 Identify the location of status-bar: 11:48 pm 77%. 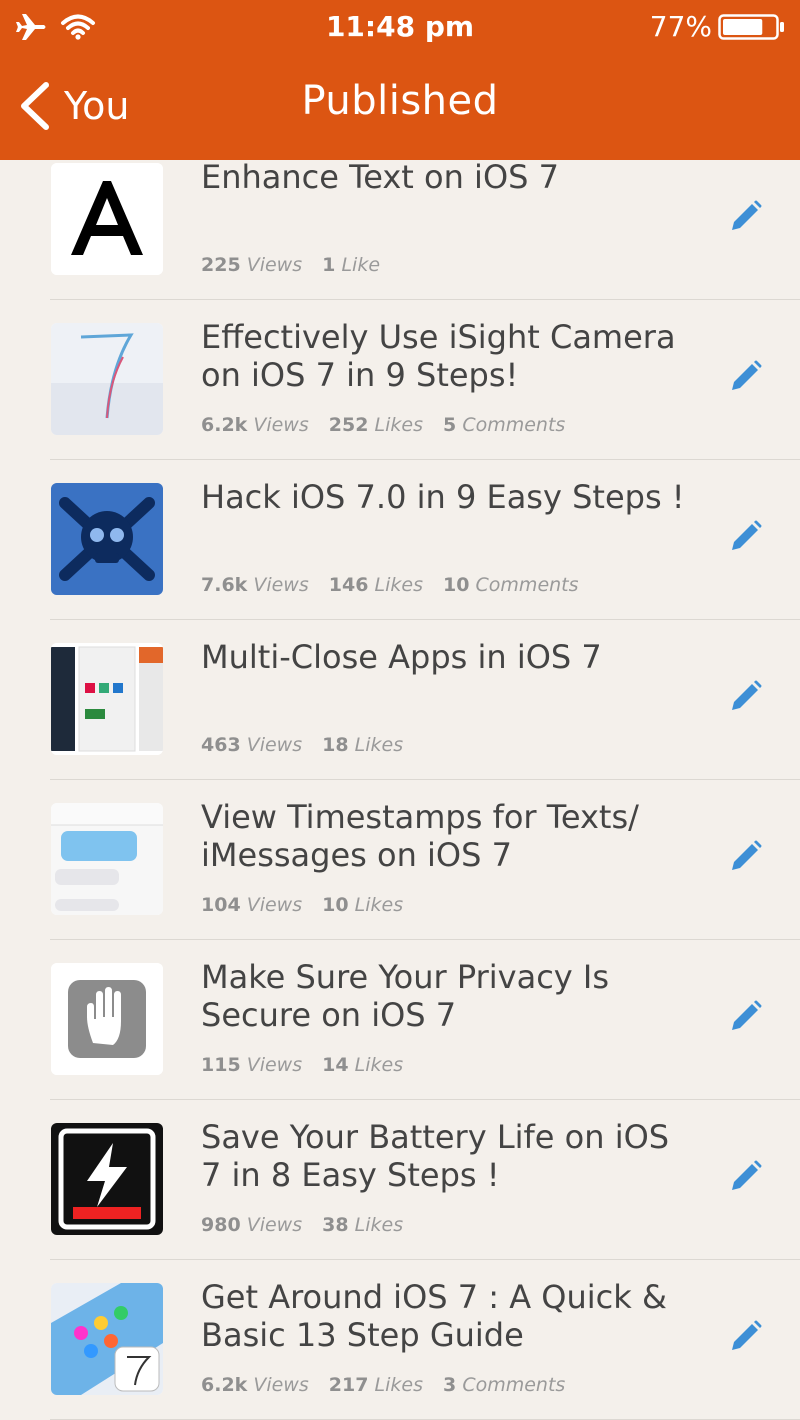
(400, 28).